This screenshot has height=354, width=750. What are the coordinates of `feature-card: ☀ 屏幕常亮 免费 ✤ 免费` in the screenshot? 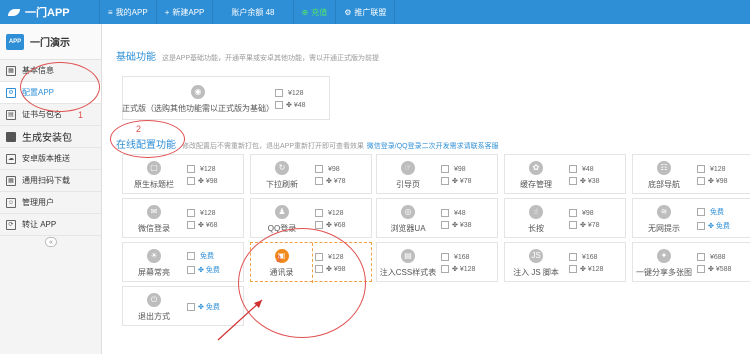 It's located at (183, 262).